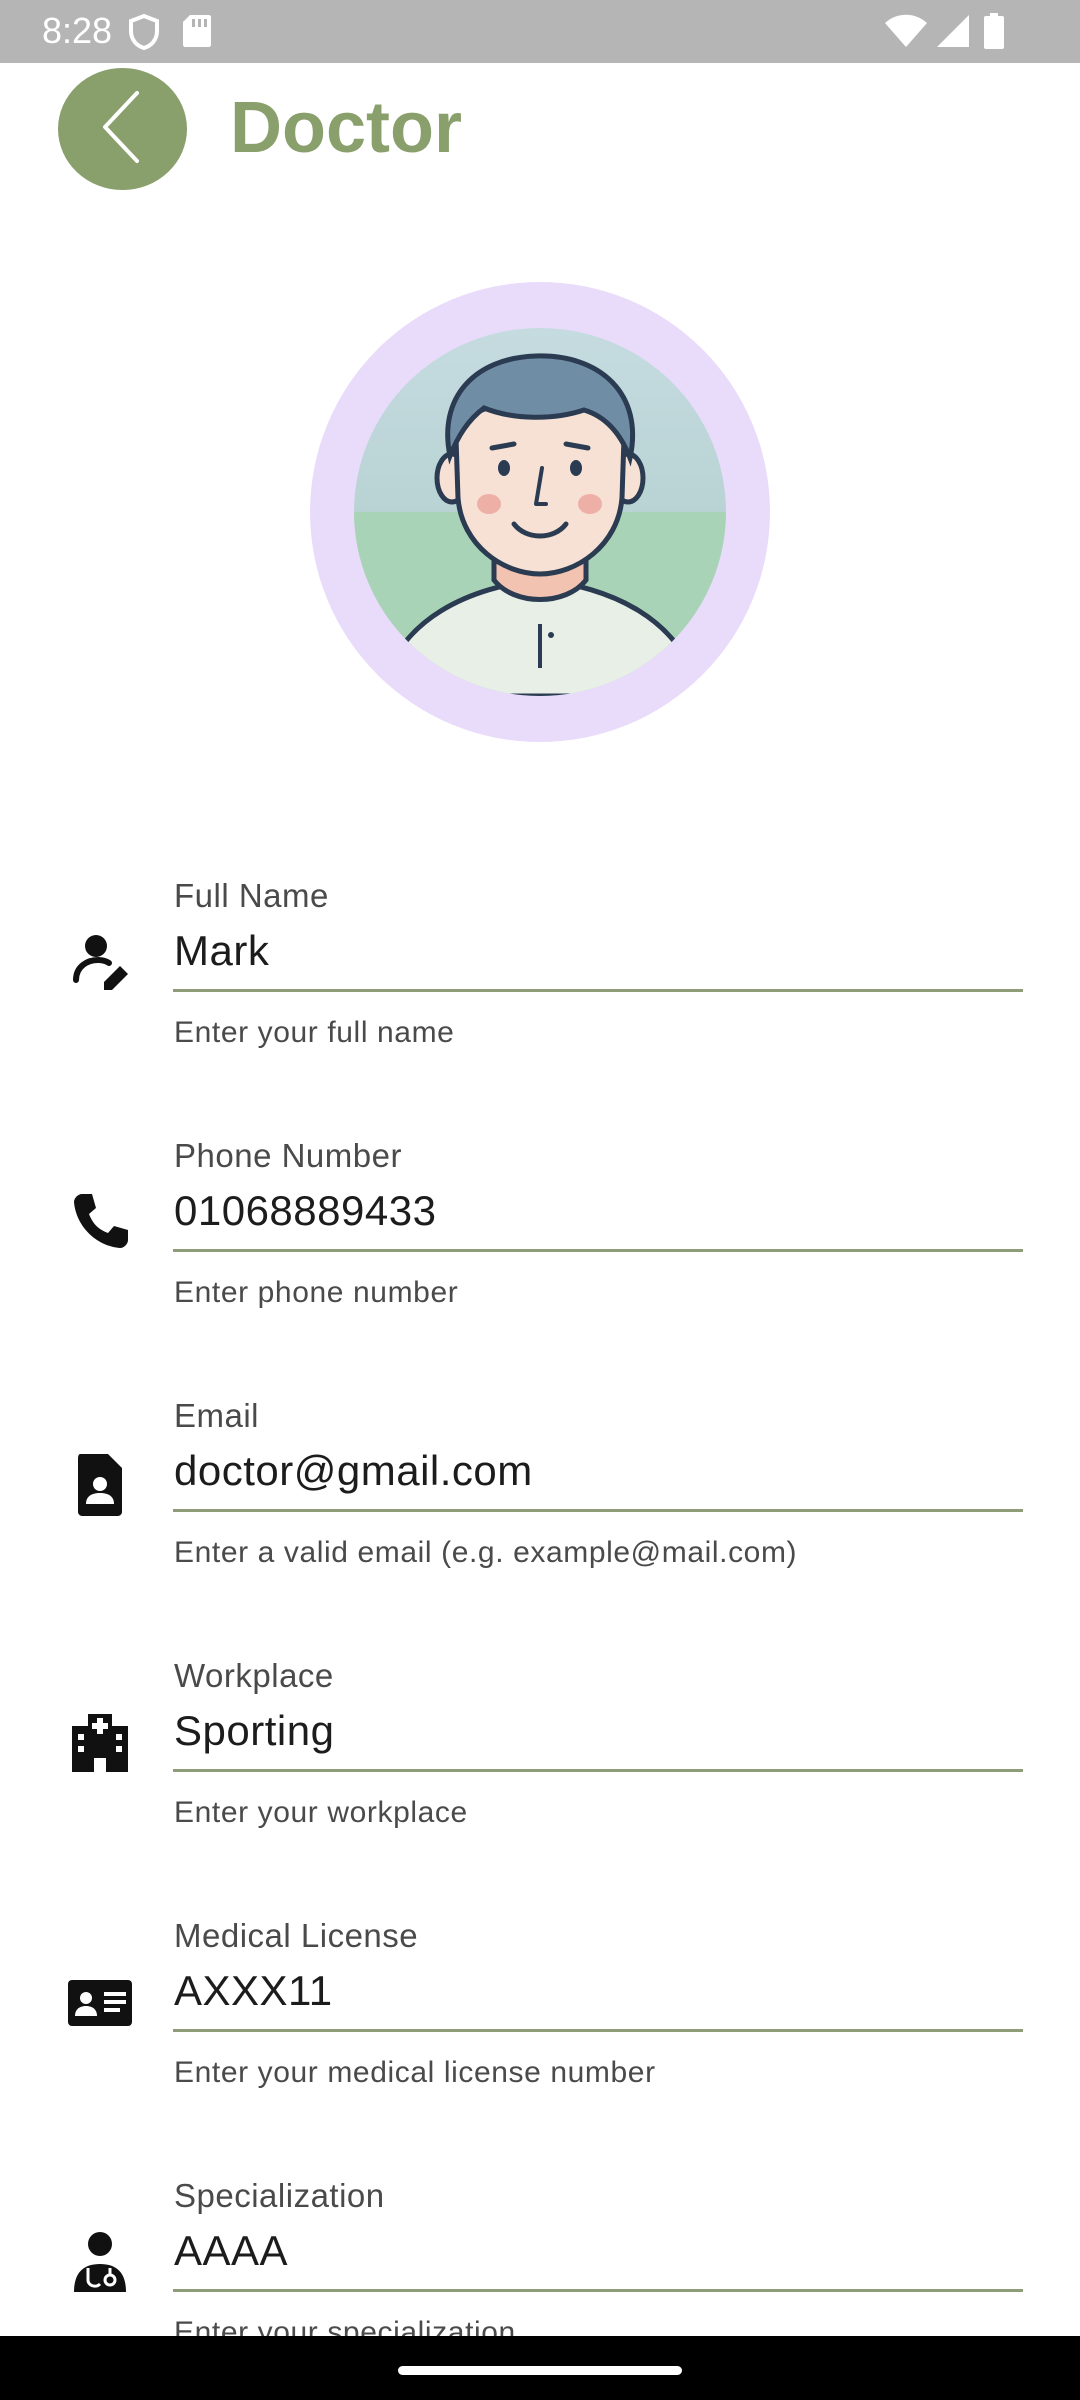  Describe the element at coordinates (598, 1250) in the screenshot. I see `phone-number-underline` at that location.